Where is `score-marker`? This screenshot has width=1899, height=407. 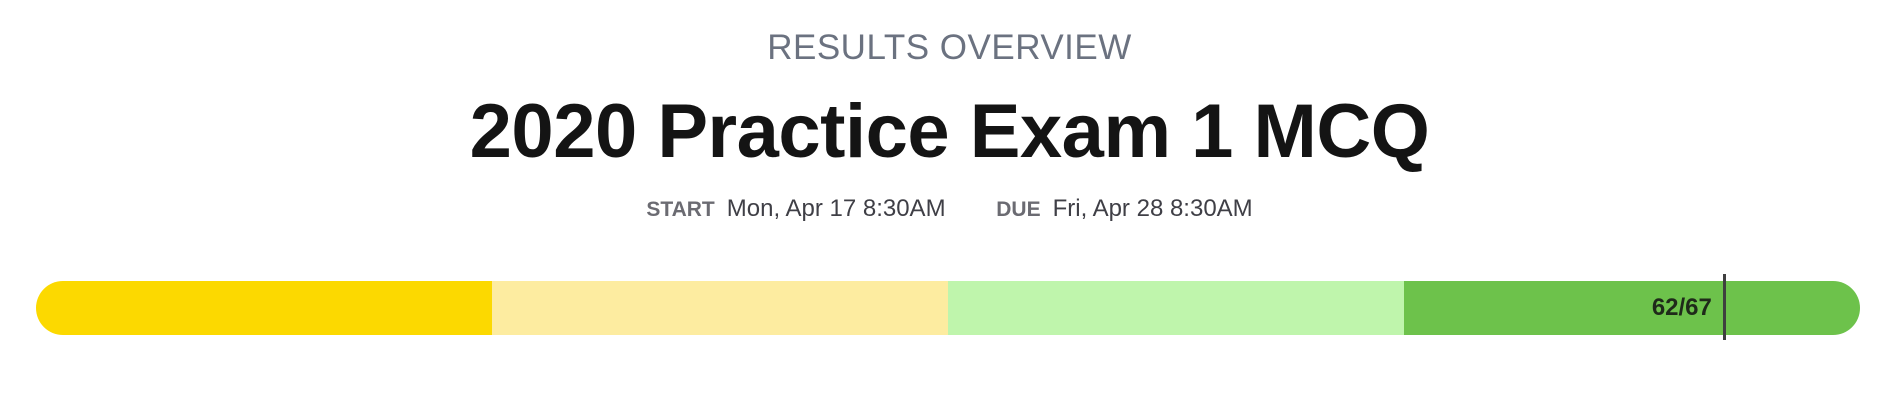 score-marker is located at coordinates (1724, 307).